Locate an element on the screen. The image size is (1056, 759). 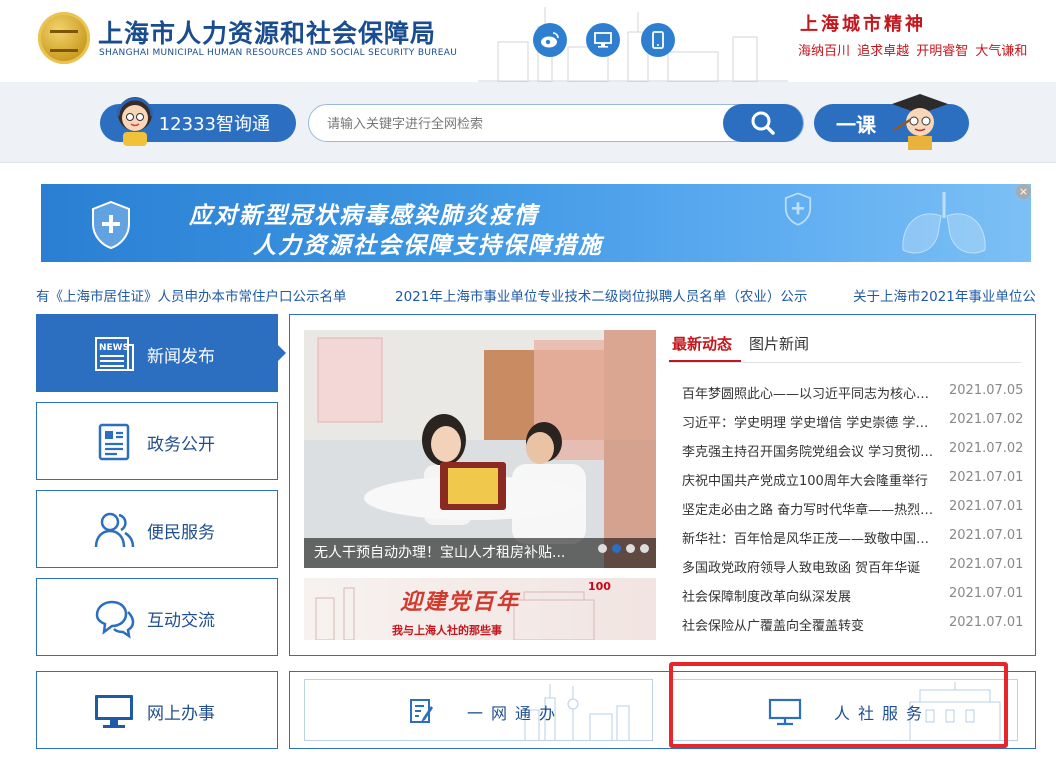
city-spirit-words: 海纳百川 追求卓越 开明睿智 大气谦和 is located at coordinates (913, 51).